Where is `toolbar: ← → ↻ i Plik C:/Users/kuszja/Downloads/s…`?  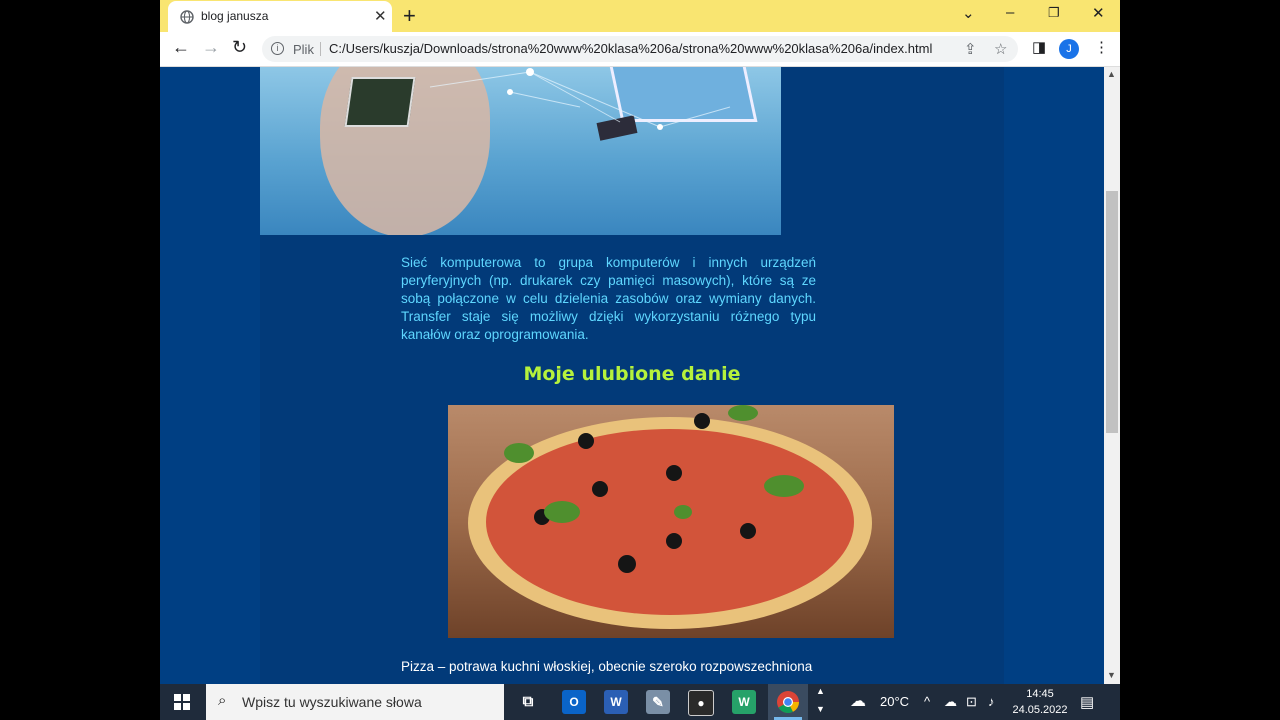
toolbar: ← → ↻ i Plik C:/Users/kuszja/Downloads/s… is located at coordinates (640, 49).